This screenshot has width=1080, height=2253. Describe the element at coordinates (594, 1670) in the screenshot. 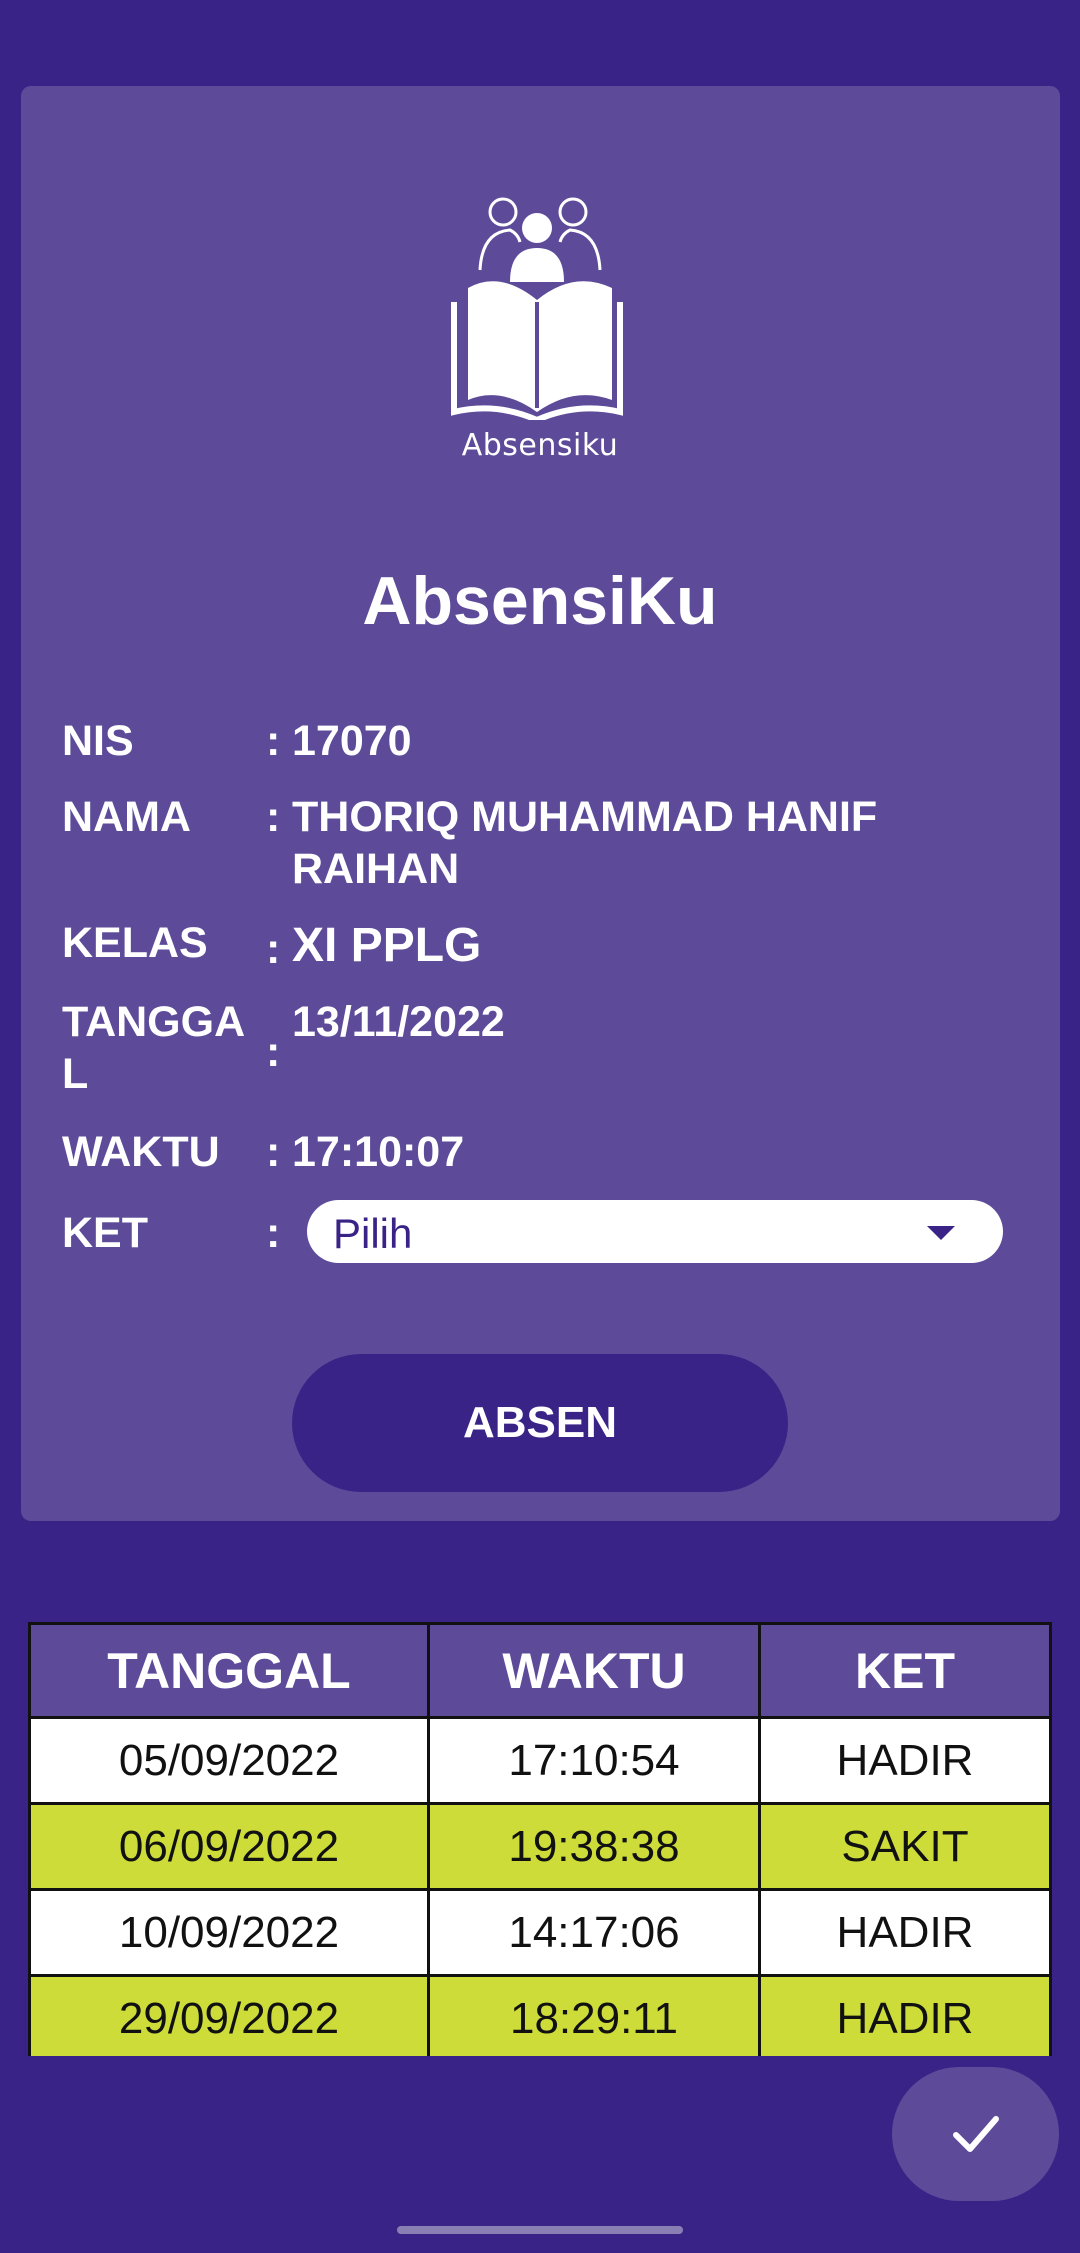

I see `header-waktu: WAKTU` at that location.